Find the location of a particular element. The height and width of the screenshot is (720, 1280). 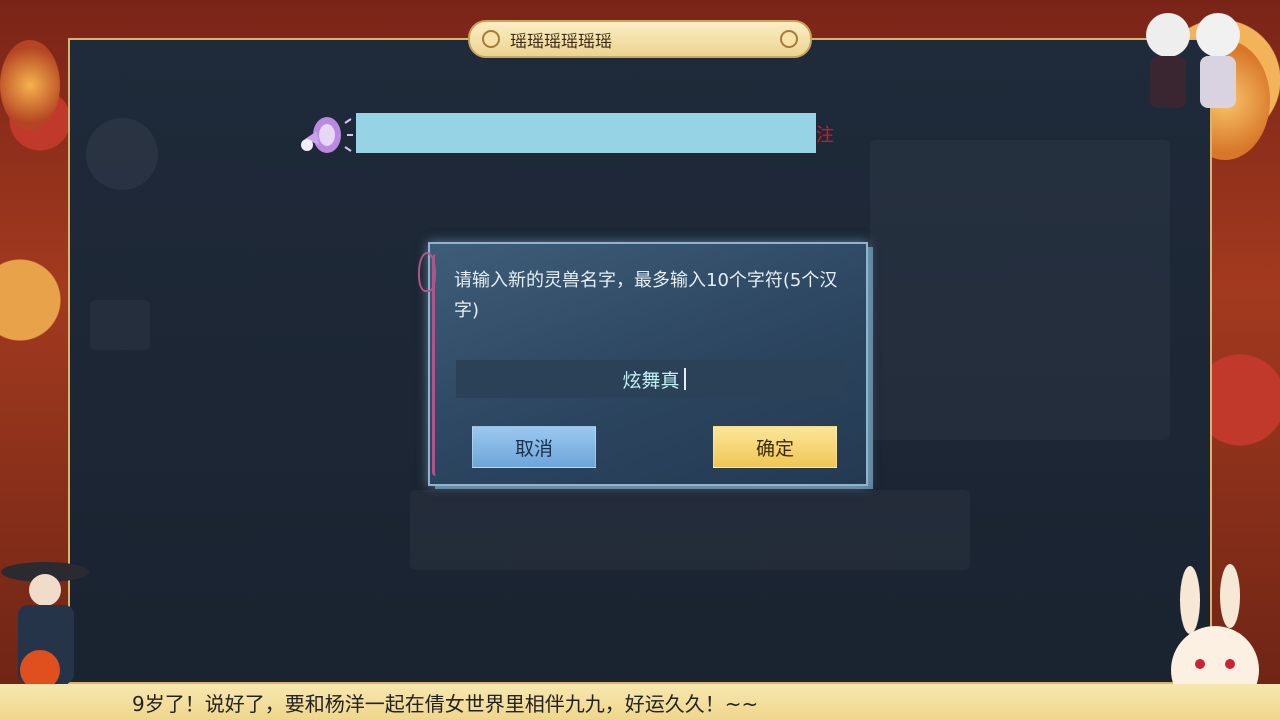

confirm-button: 确定 is located at coordinates (775, 447).